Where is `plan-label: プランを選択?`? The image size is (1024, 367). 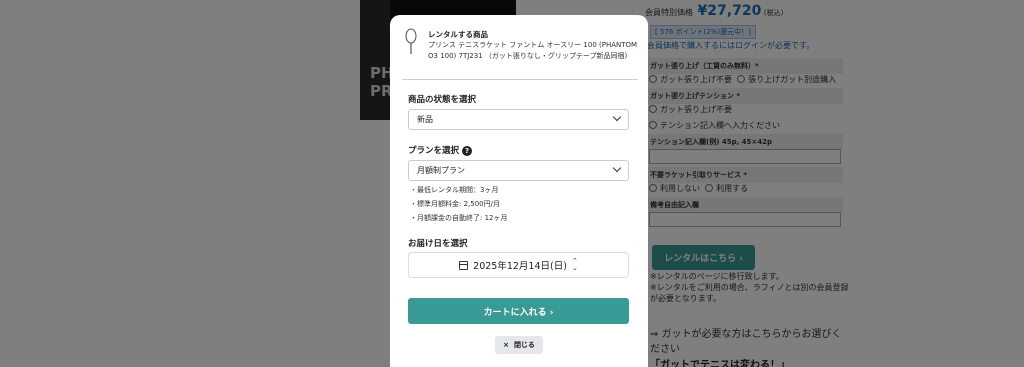 plan-label: プランを選択? is located at coordinates (440, 150).